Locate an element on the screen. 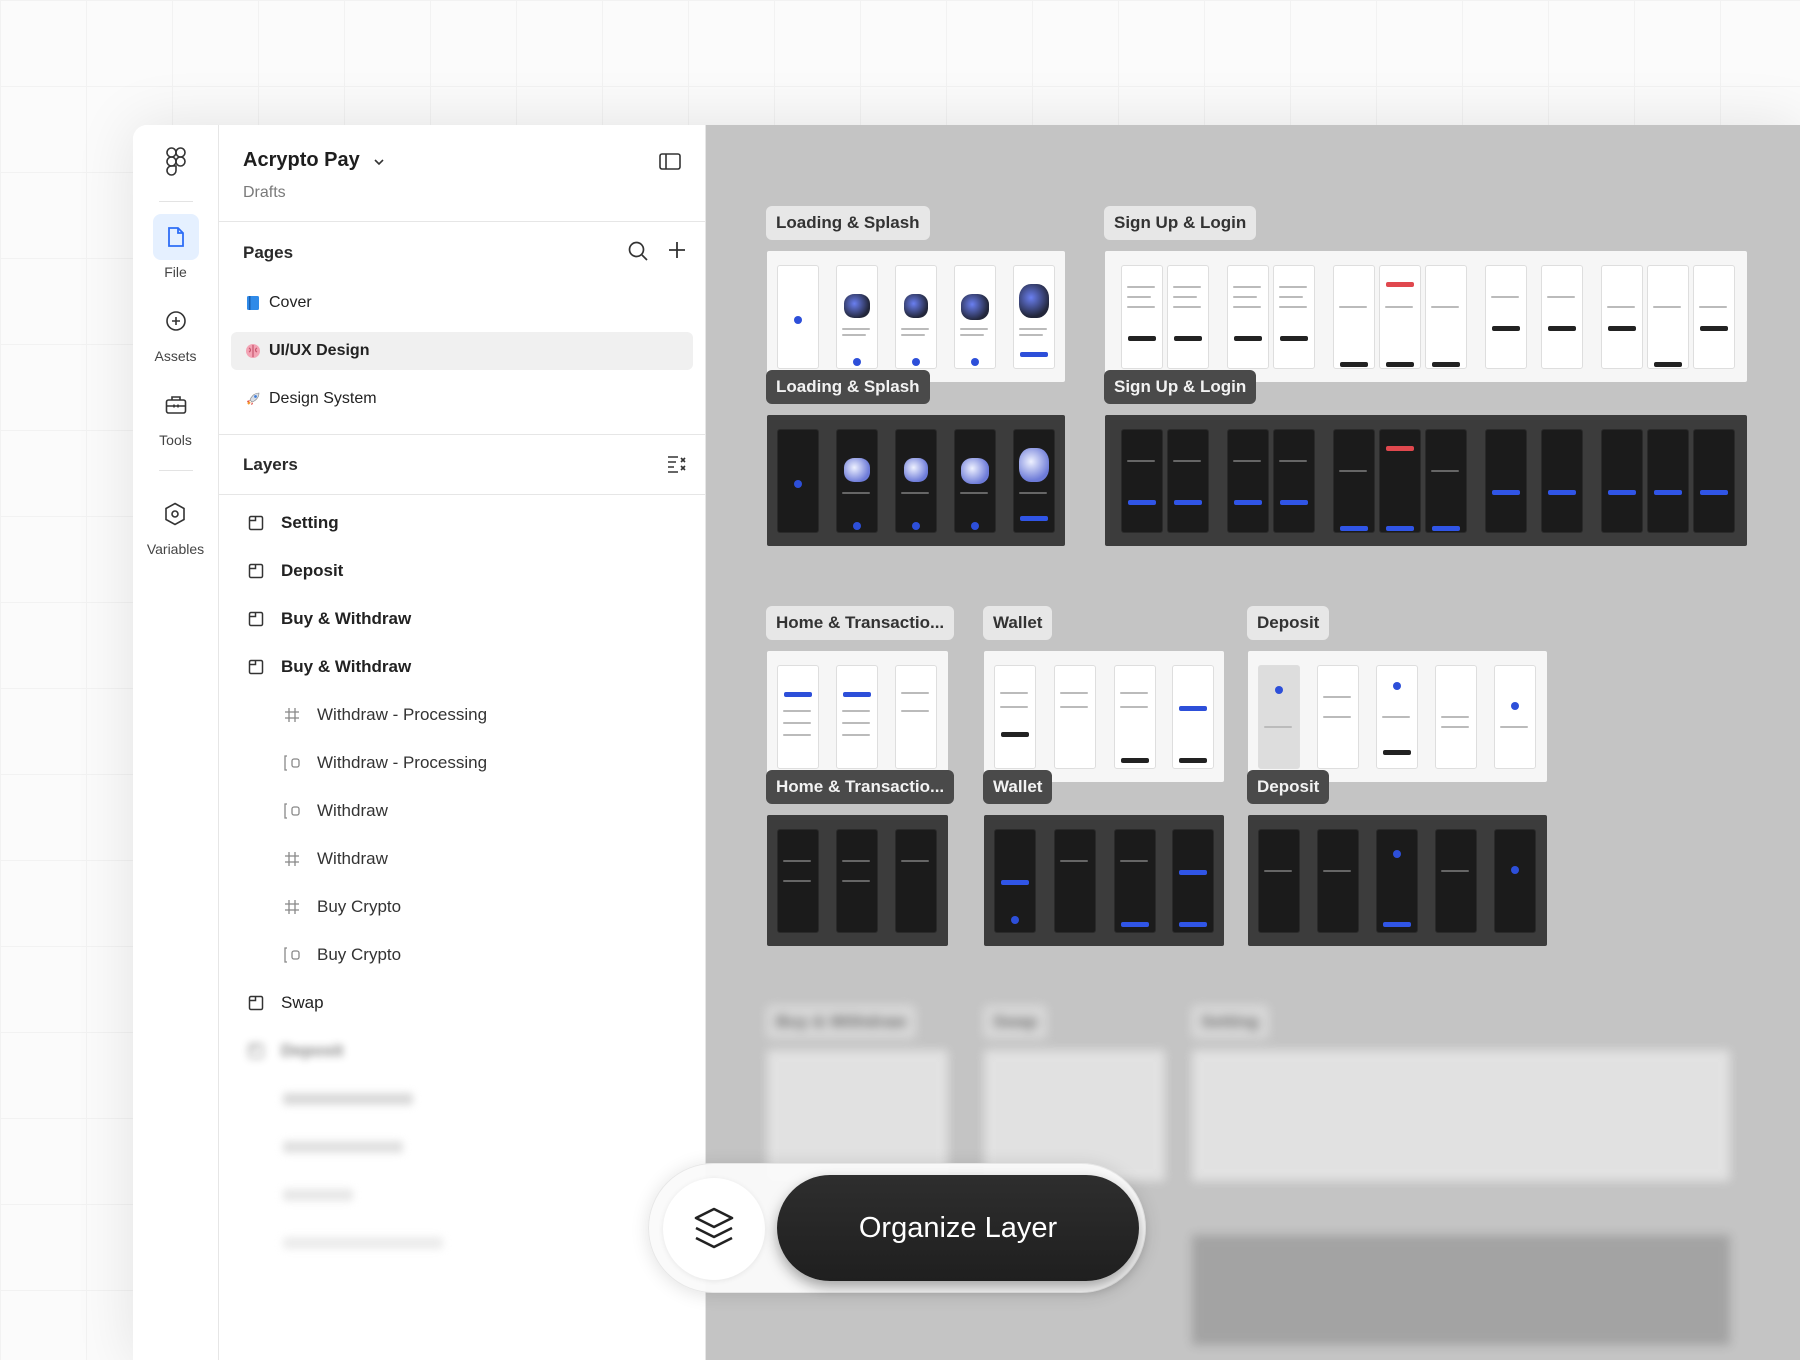 The image size is (1800, 1360). file-icon is located at coordinates (175, 237).